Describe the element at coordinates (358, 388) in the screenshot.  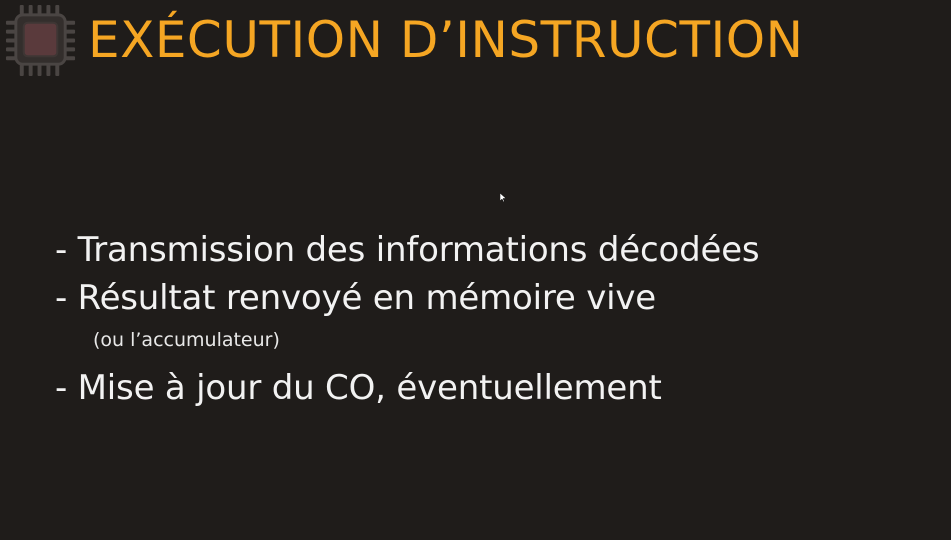
I see `bullet-update-co: - Mise à jour du CO, éventuellement` at that location.